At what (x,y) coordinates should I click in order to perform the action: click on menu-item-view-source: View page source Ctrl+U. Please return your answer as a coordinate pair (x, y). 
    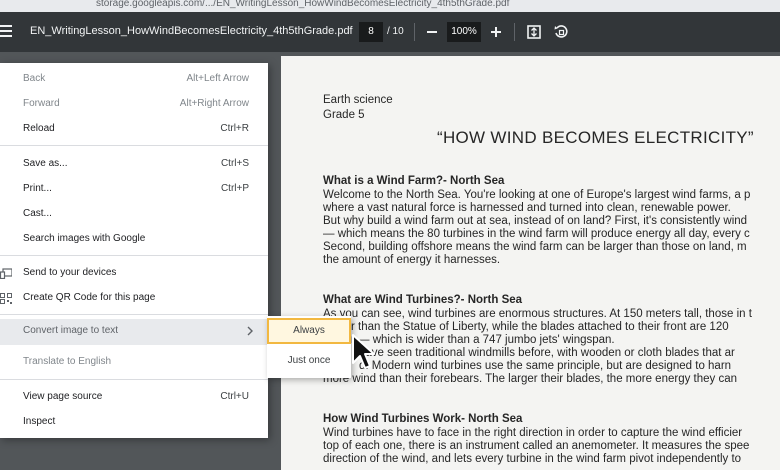
    Looking at the image, I should click on (134, 397).